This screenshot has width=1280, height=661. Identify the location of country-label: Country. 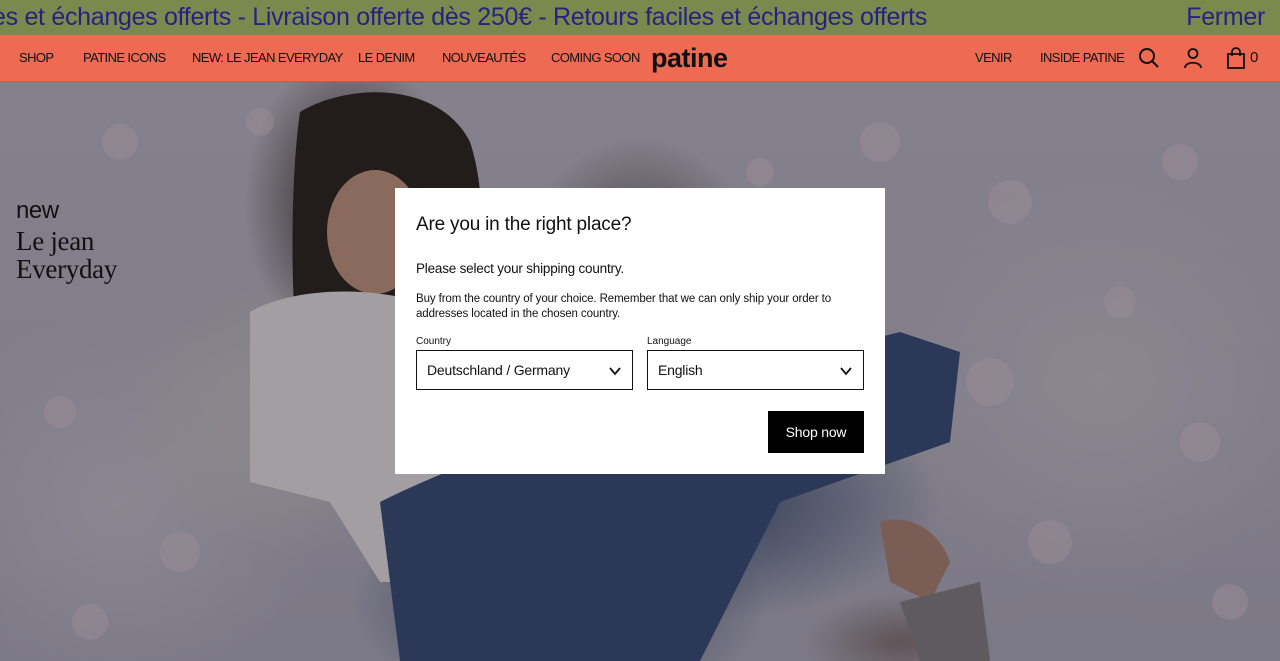
(434, 341).